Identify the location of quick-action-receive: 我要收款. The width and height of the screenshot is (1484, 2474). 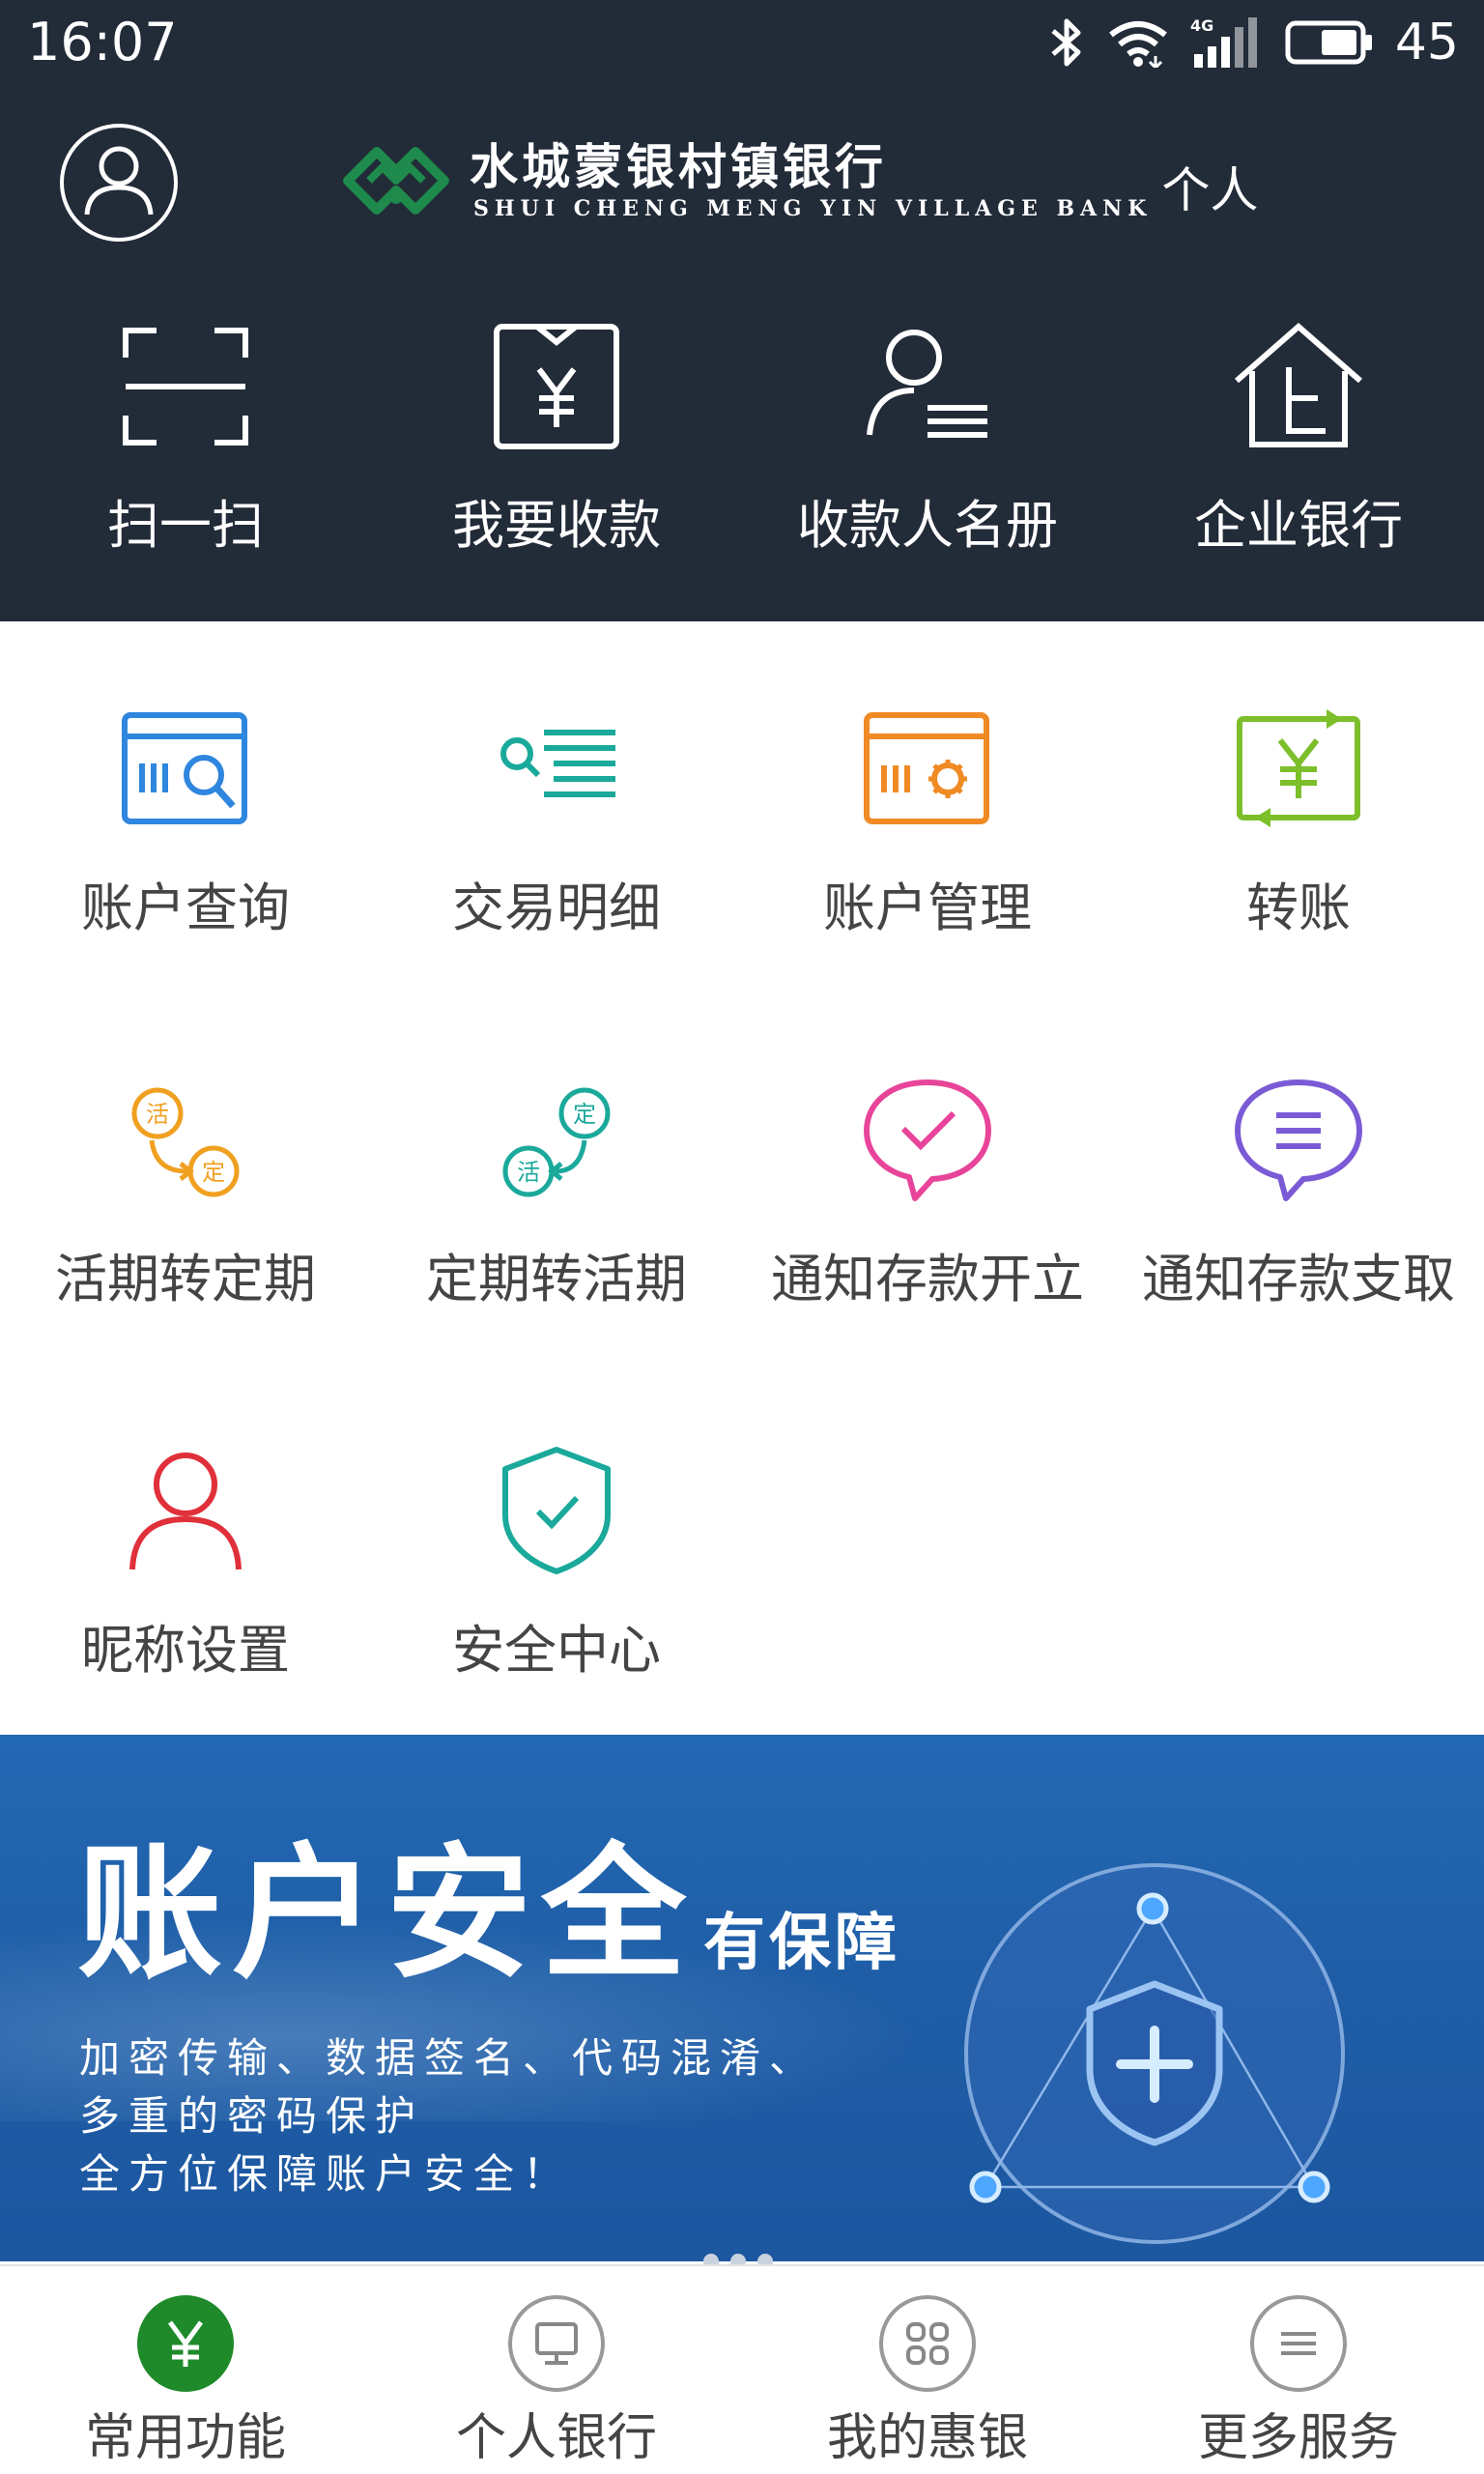
(556, 438).